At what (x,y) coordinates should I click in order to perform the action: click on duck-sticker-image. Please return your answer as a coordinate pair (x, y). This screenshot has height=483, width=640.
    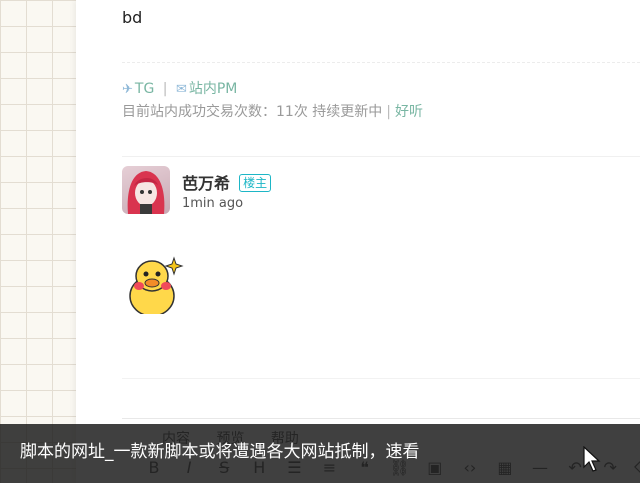
    Looking at the image, I should click on (156, 285).